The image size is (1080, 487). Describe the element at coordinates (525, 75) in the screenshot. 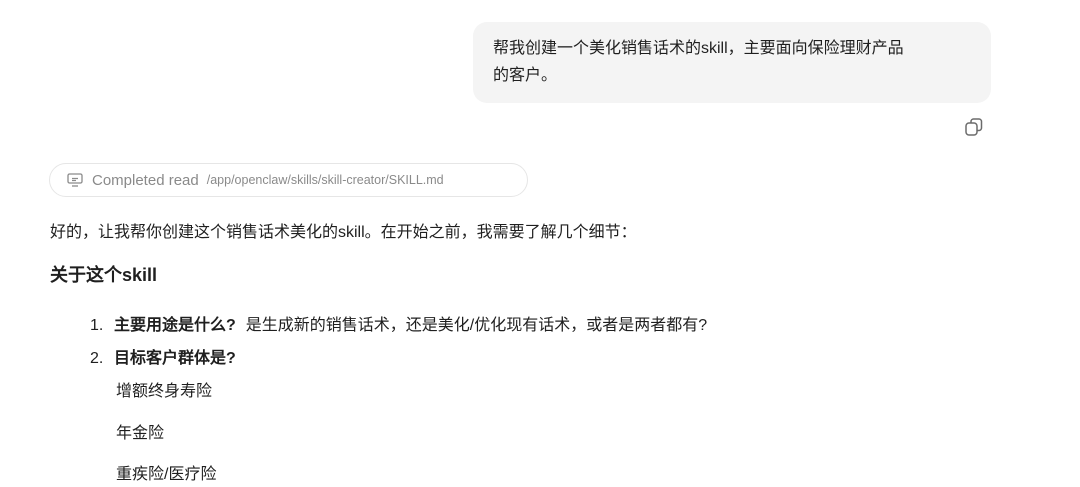

I see `user-message-line-2: 的客户。` at that location.